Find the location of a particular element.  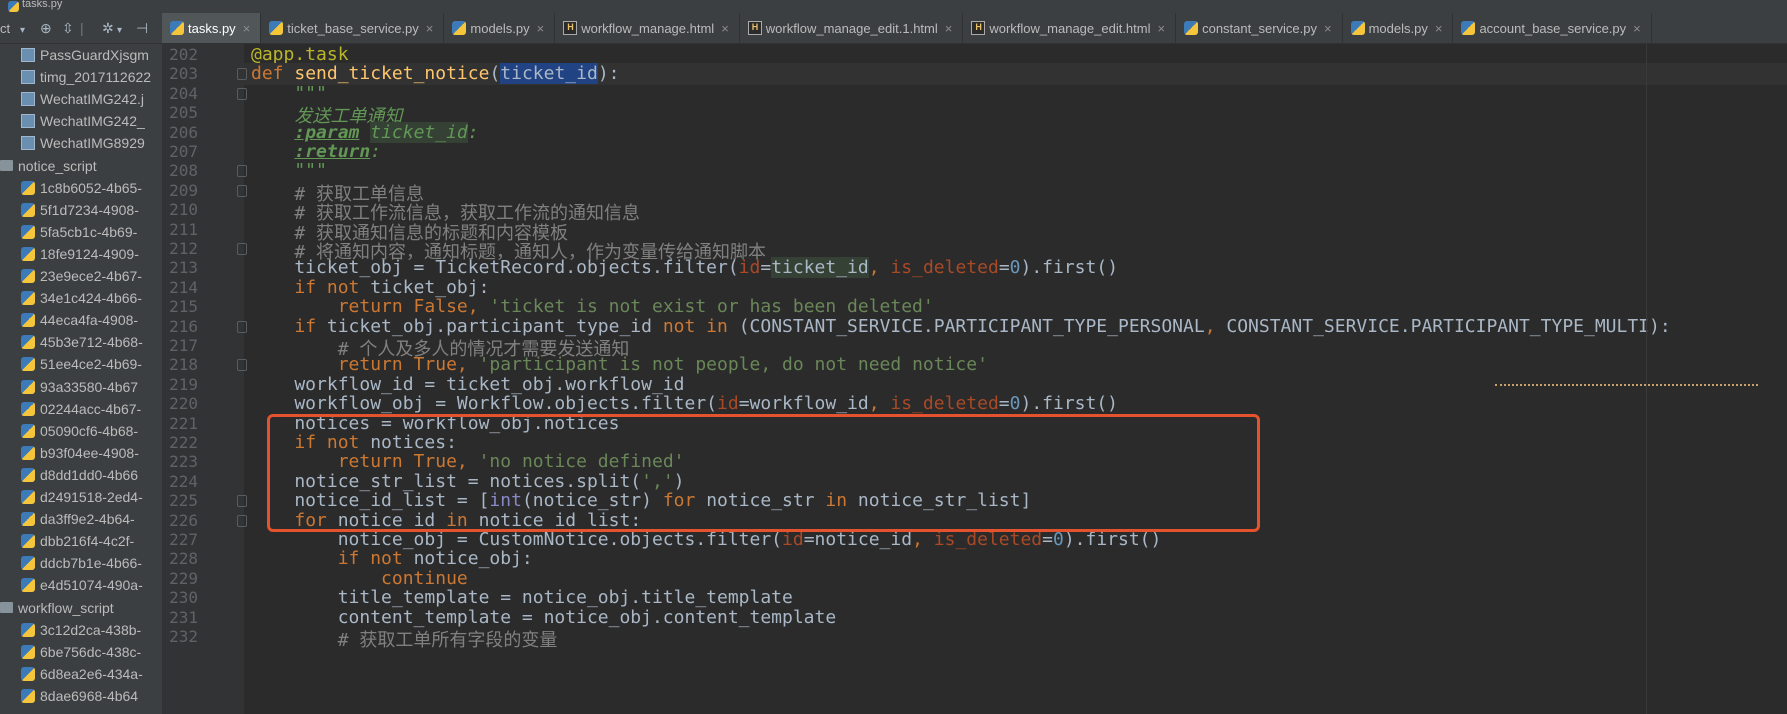

tree-file: 5f1d7234-4908- is located at coordinates (80, 210).